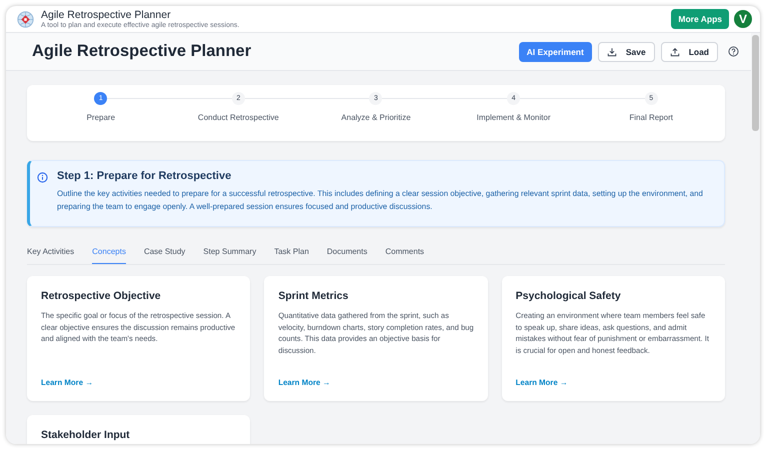 Image resolution: width=768 pixels, height=450 pixels. Describe the element at coordinates (733, 51) in the screenshot. I see `help-icon` at that location.